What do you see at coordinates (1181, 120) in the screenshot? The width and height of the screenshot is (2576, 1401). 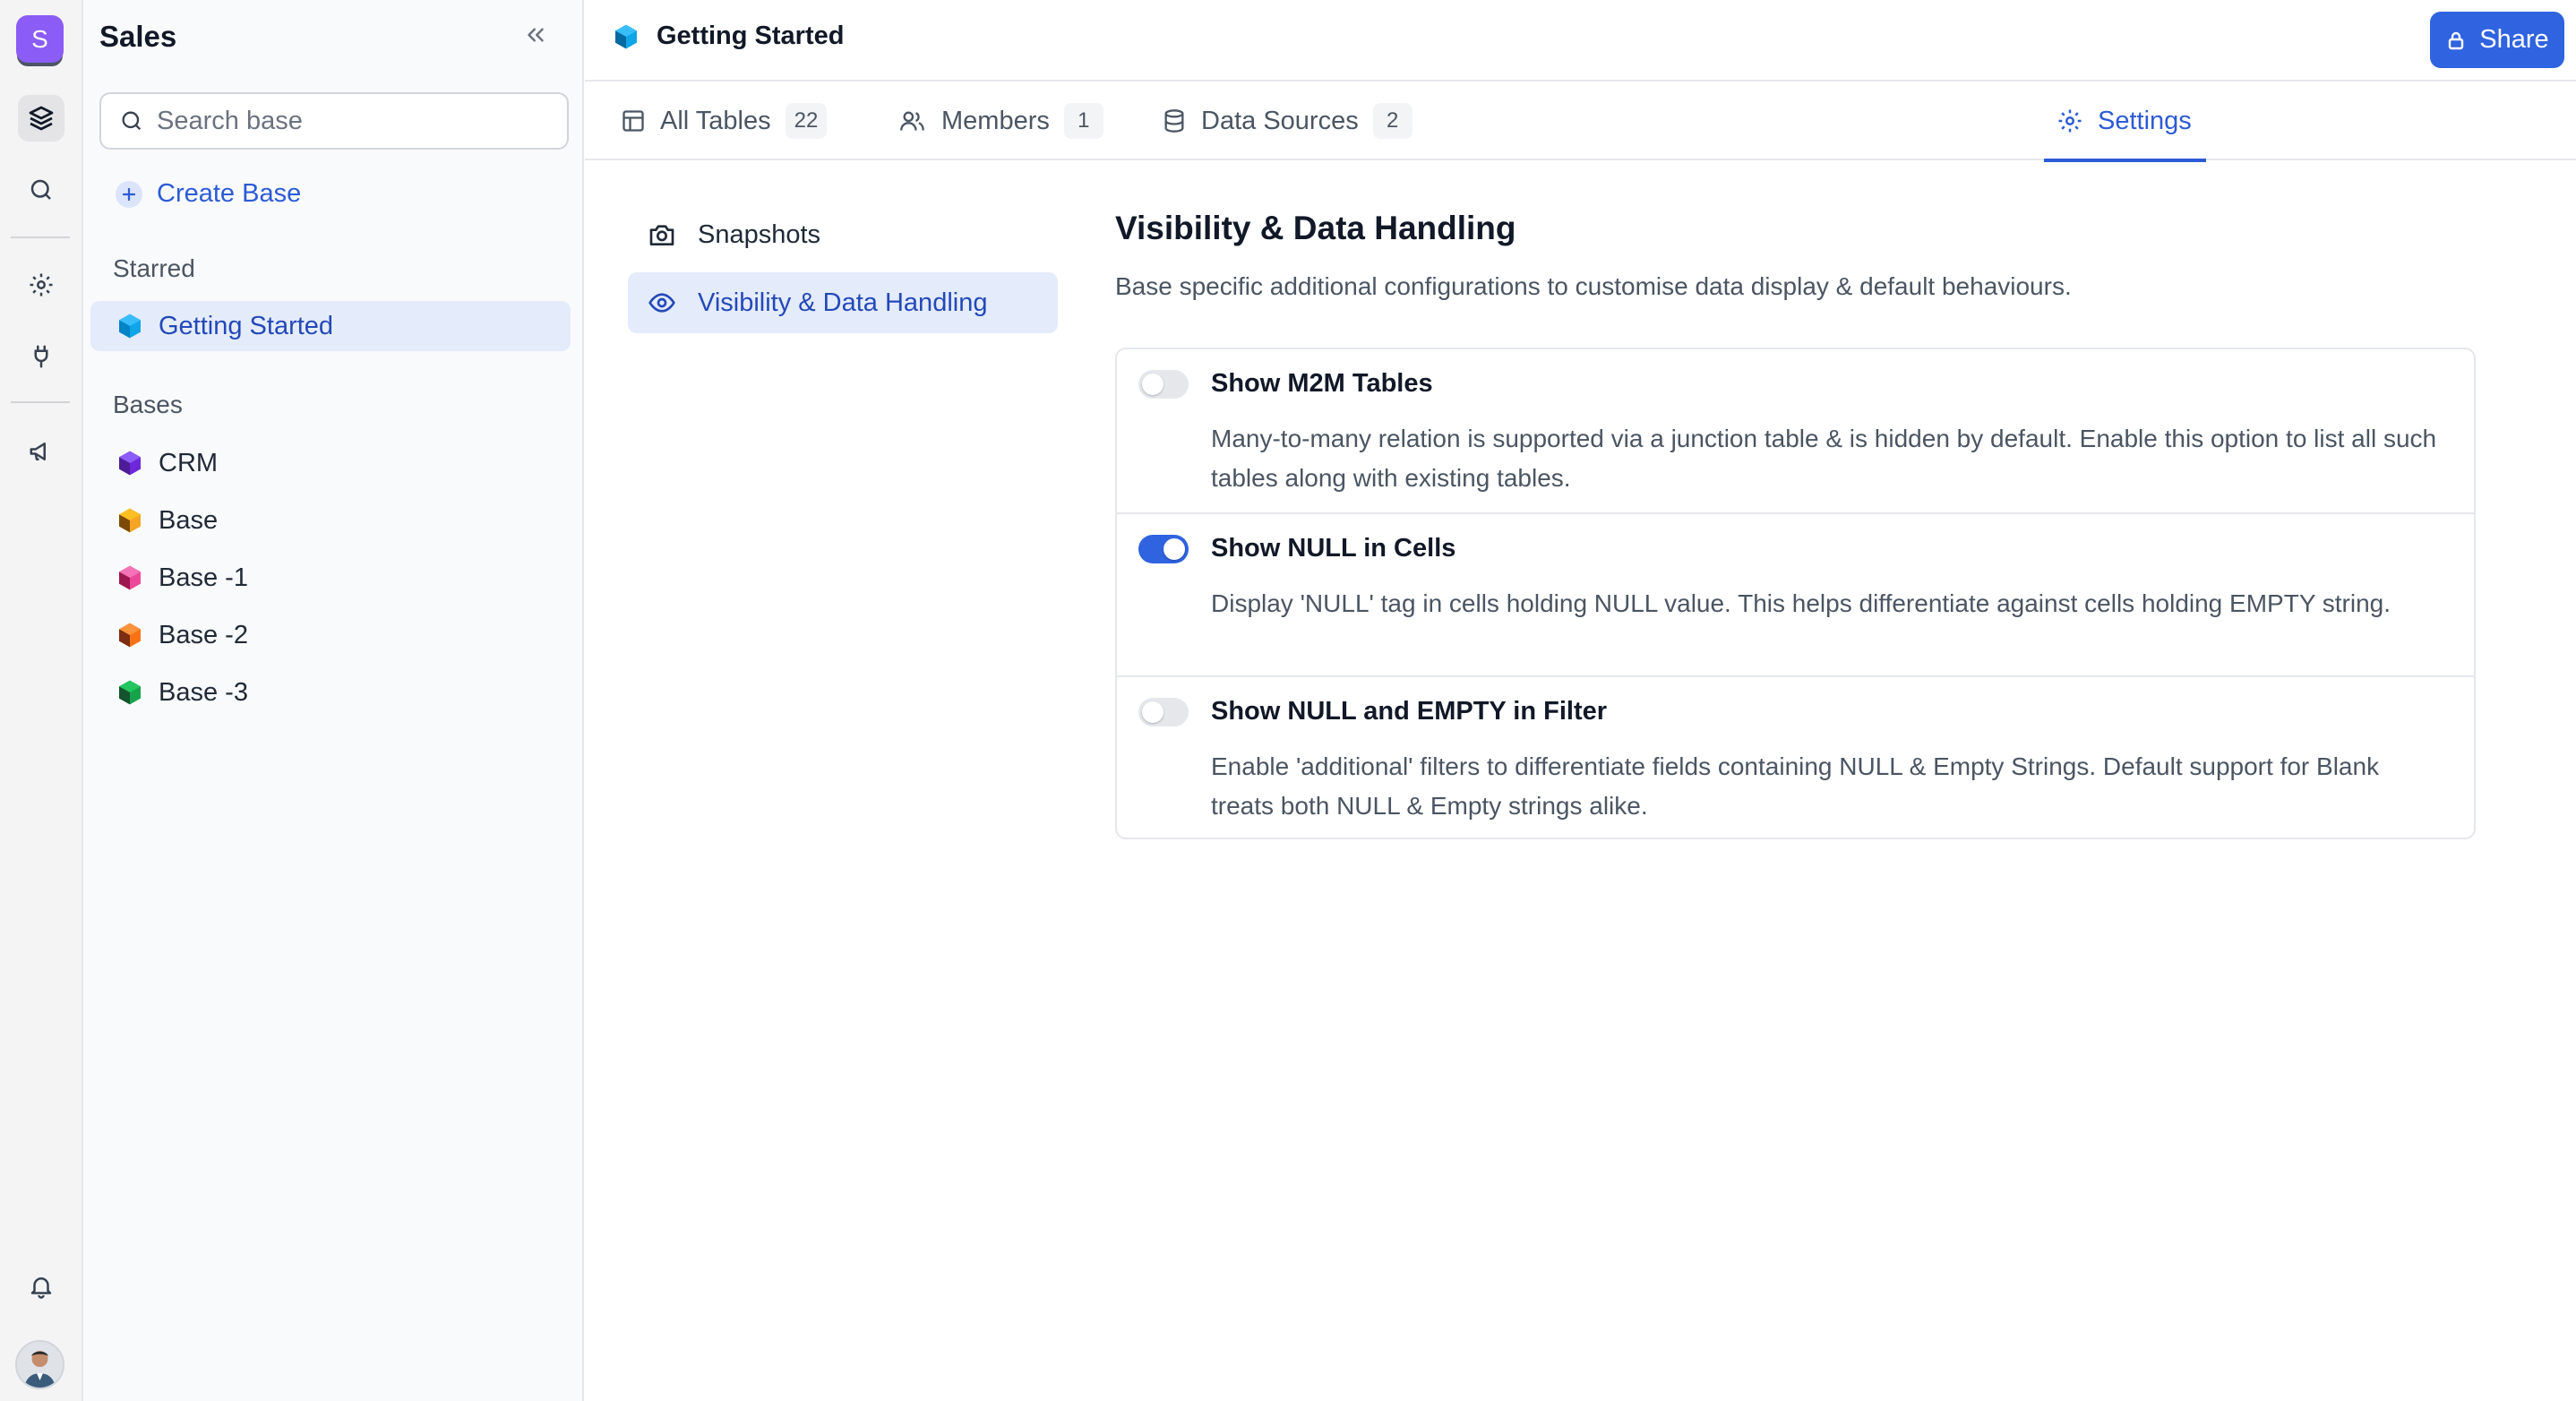 I see `database-icon` at bounding box center [1181, 120].